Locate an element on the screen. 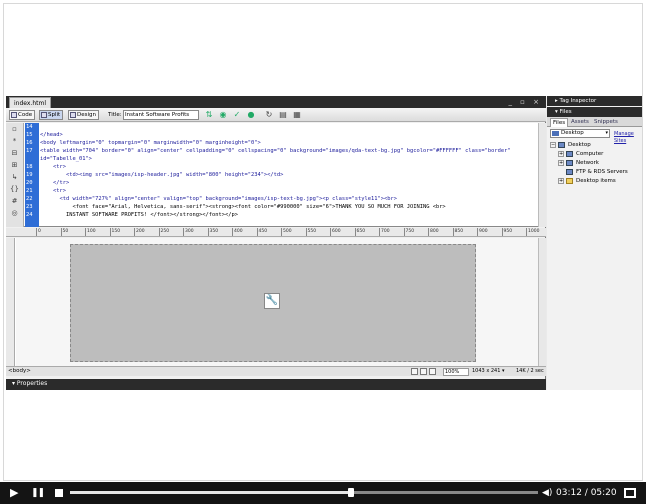 Image resolution: width=646 pixels, height=504 pixels. progress-bar is located at coordinates (304, 492).